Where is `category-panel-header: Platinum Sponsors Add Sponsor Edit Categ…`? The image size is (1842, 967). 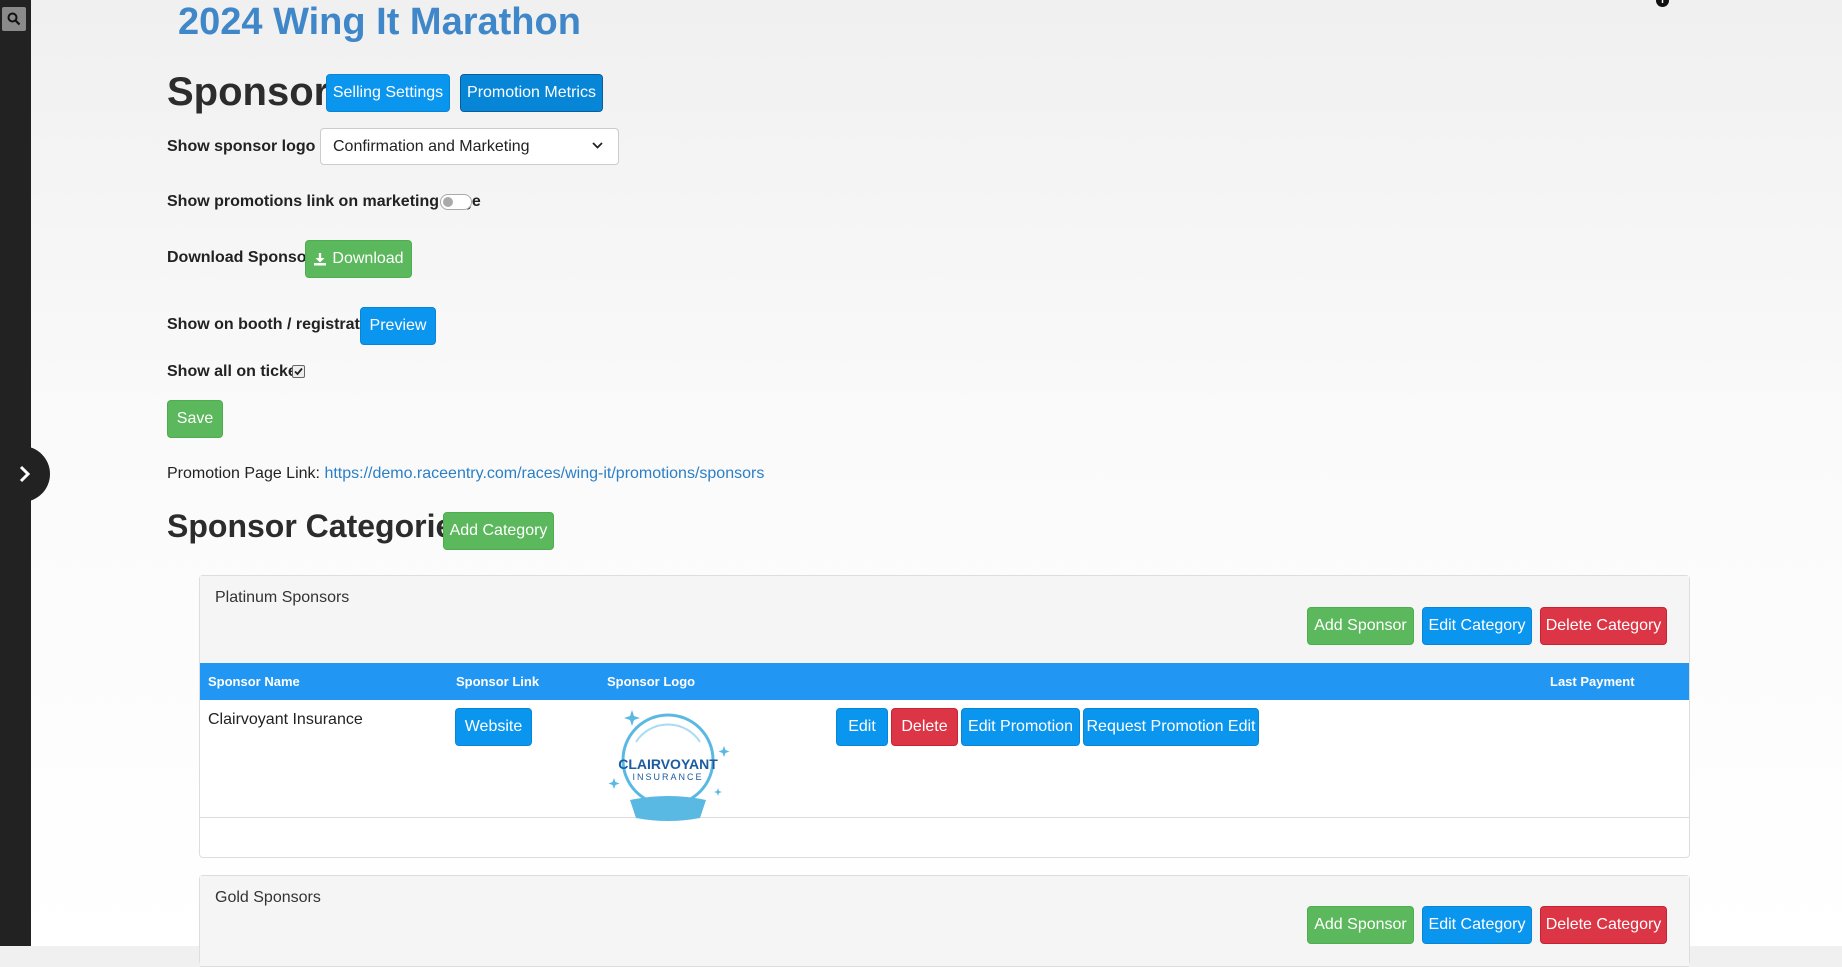
category-panel-header: Platinum Sponsors Add Sponsor Edit Categ… is located at coordinates (944, 620).